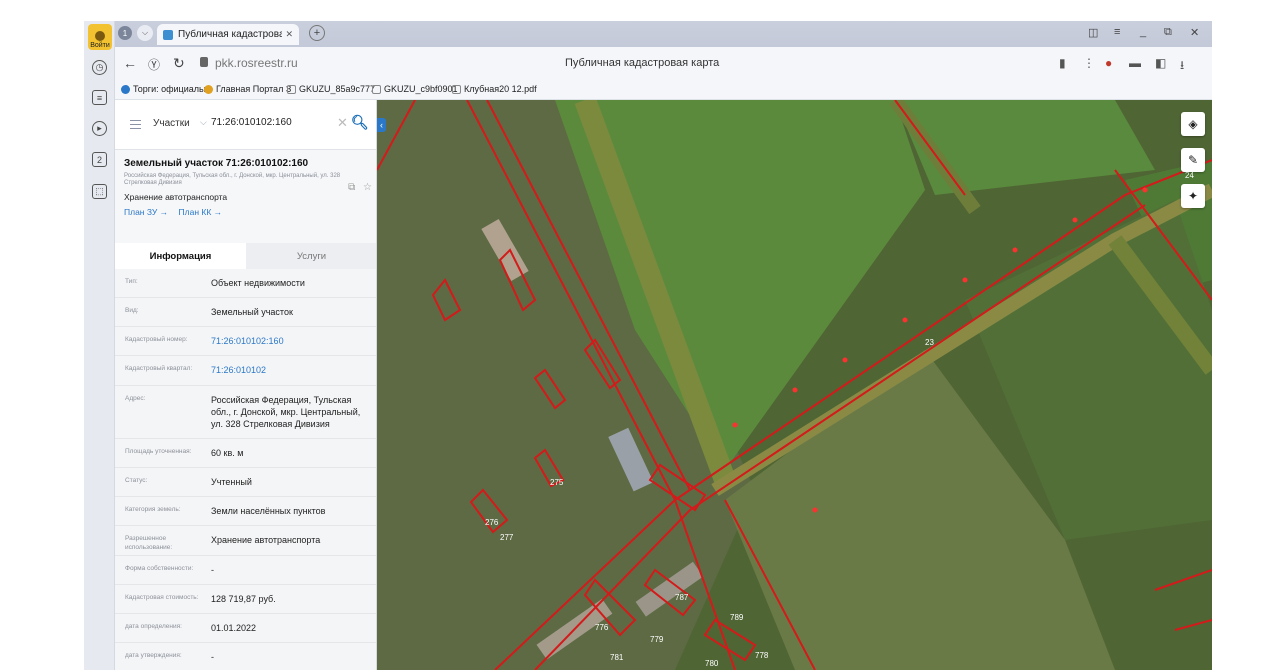 This screenshot has height=670, width=1280. What do you see at coordinates (762, 655) in the screenshot?
I see `map-label: 778` at bounding box center [762, 655].